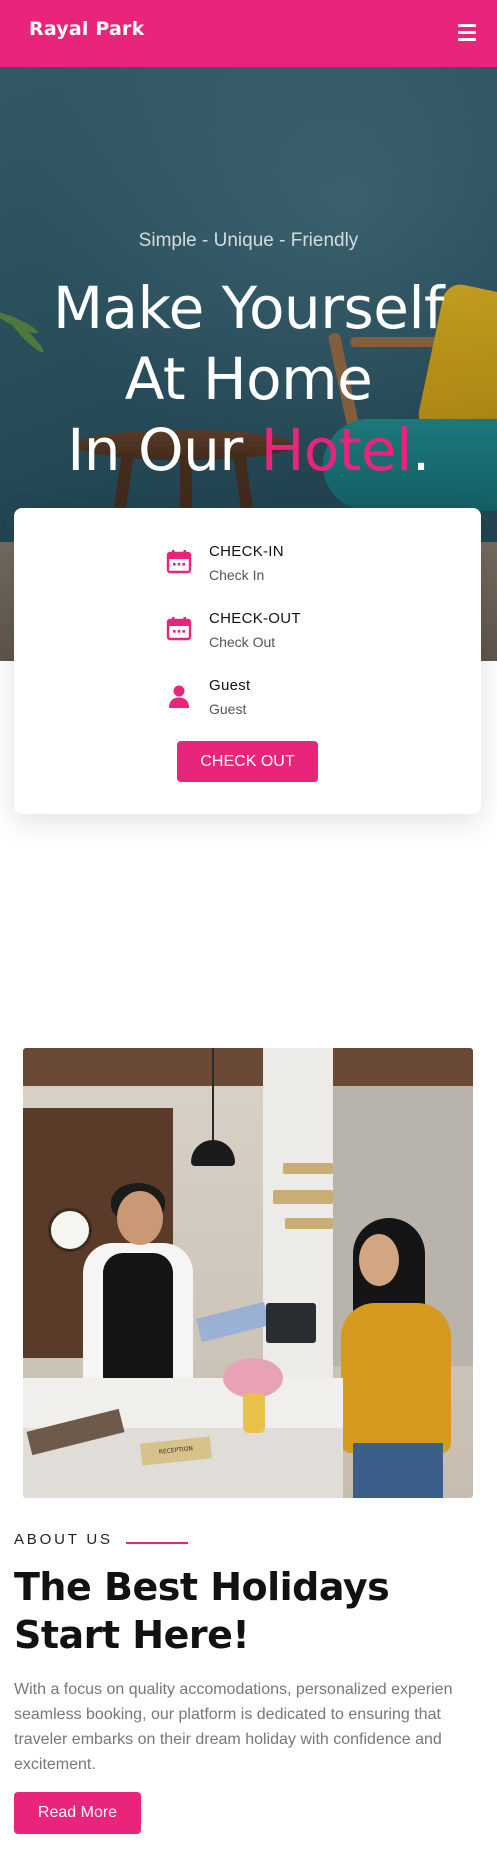  Describe the element at coordinates (248, 240) in the screenshot. I see `hero-subtitle: Simple - Unique - Friendly` at that location.